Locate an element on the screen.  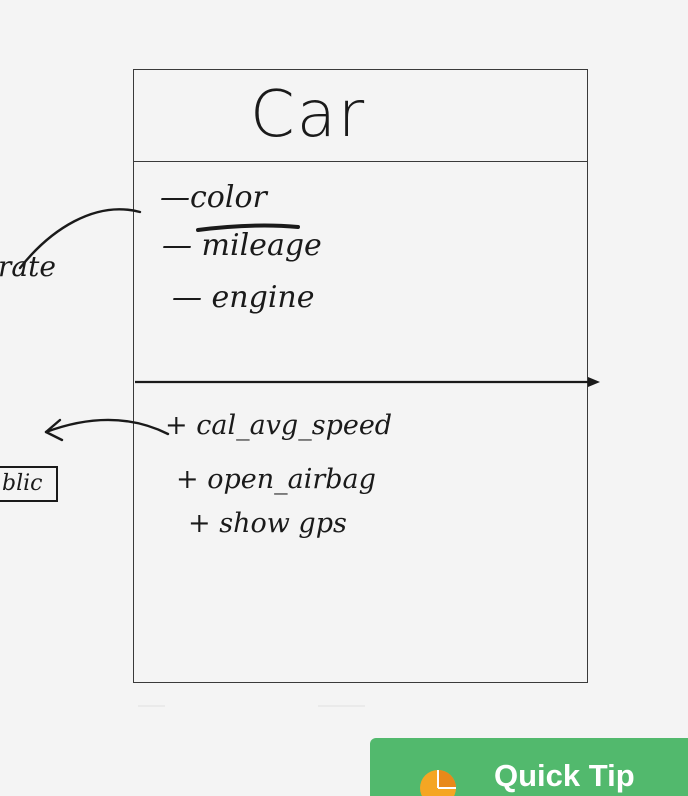
method-row: + show gps is located at coordinates (267, 523).